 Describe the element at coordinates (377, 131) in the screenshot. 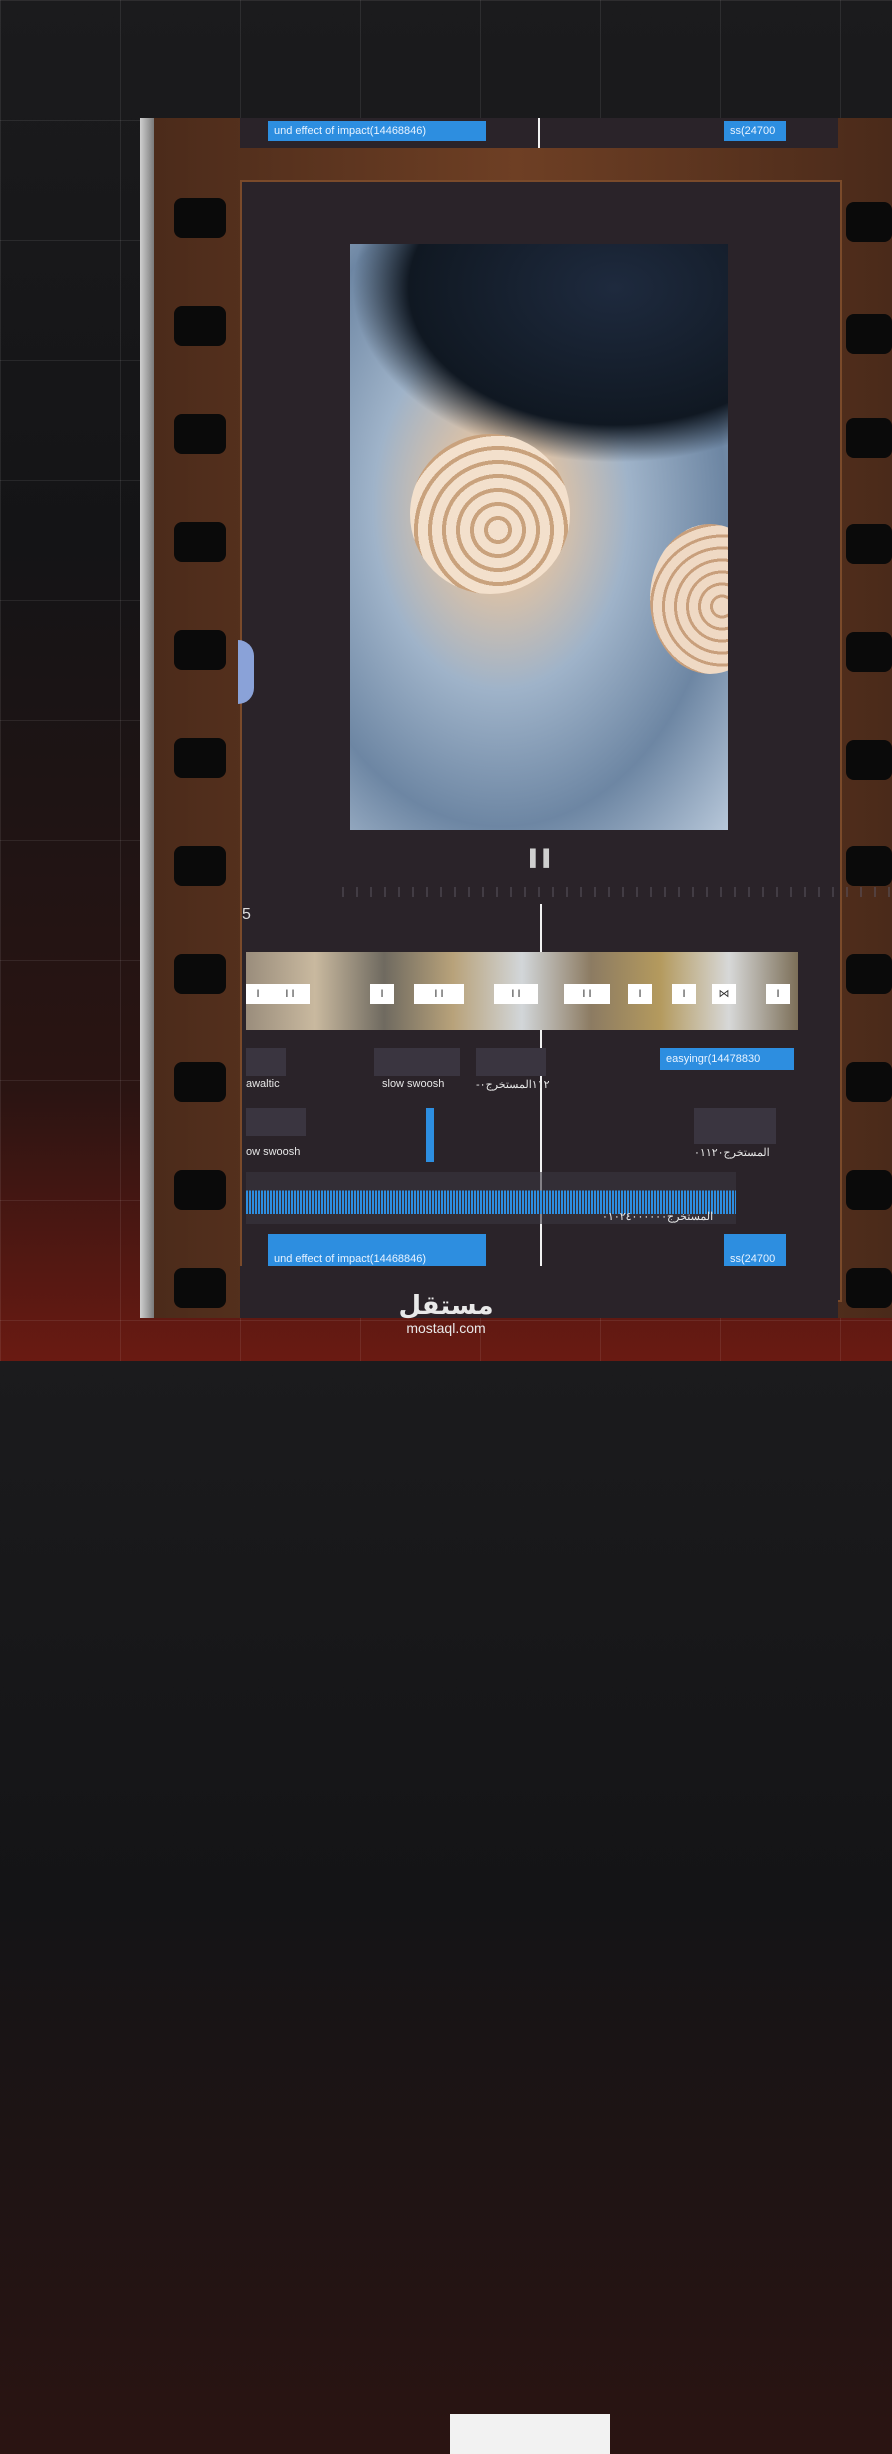

I see `audio-clip-tag: und effect of impact(14468846)` at that location.